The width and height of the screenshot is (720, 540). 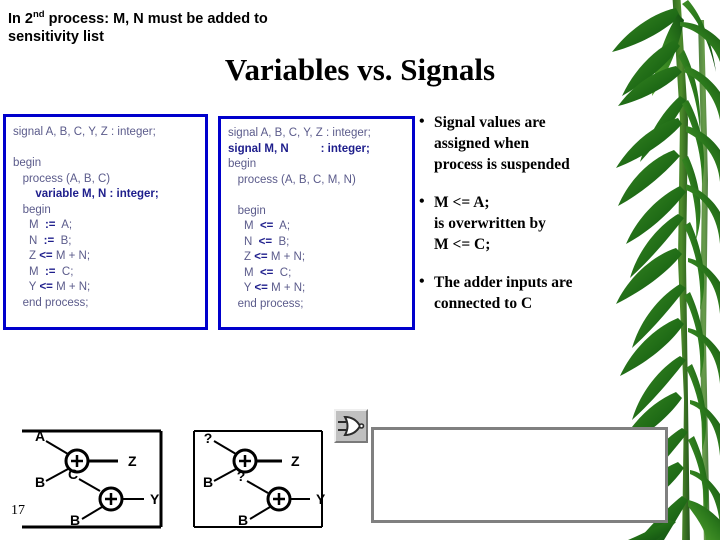 What do you see at coordinates (490, 223) in the screenshot?
I see `bullet-line: is overwritten by` at bounding box center [490, 223].